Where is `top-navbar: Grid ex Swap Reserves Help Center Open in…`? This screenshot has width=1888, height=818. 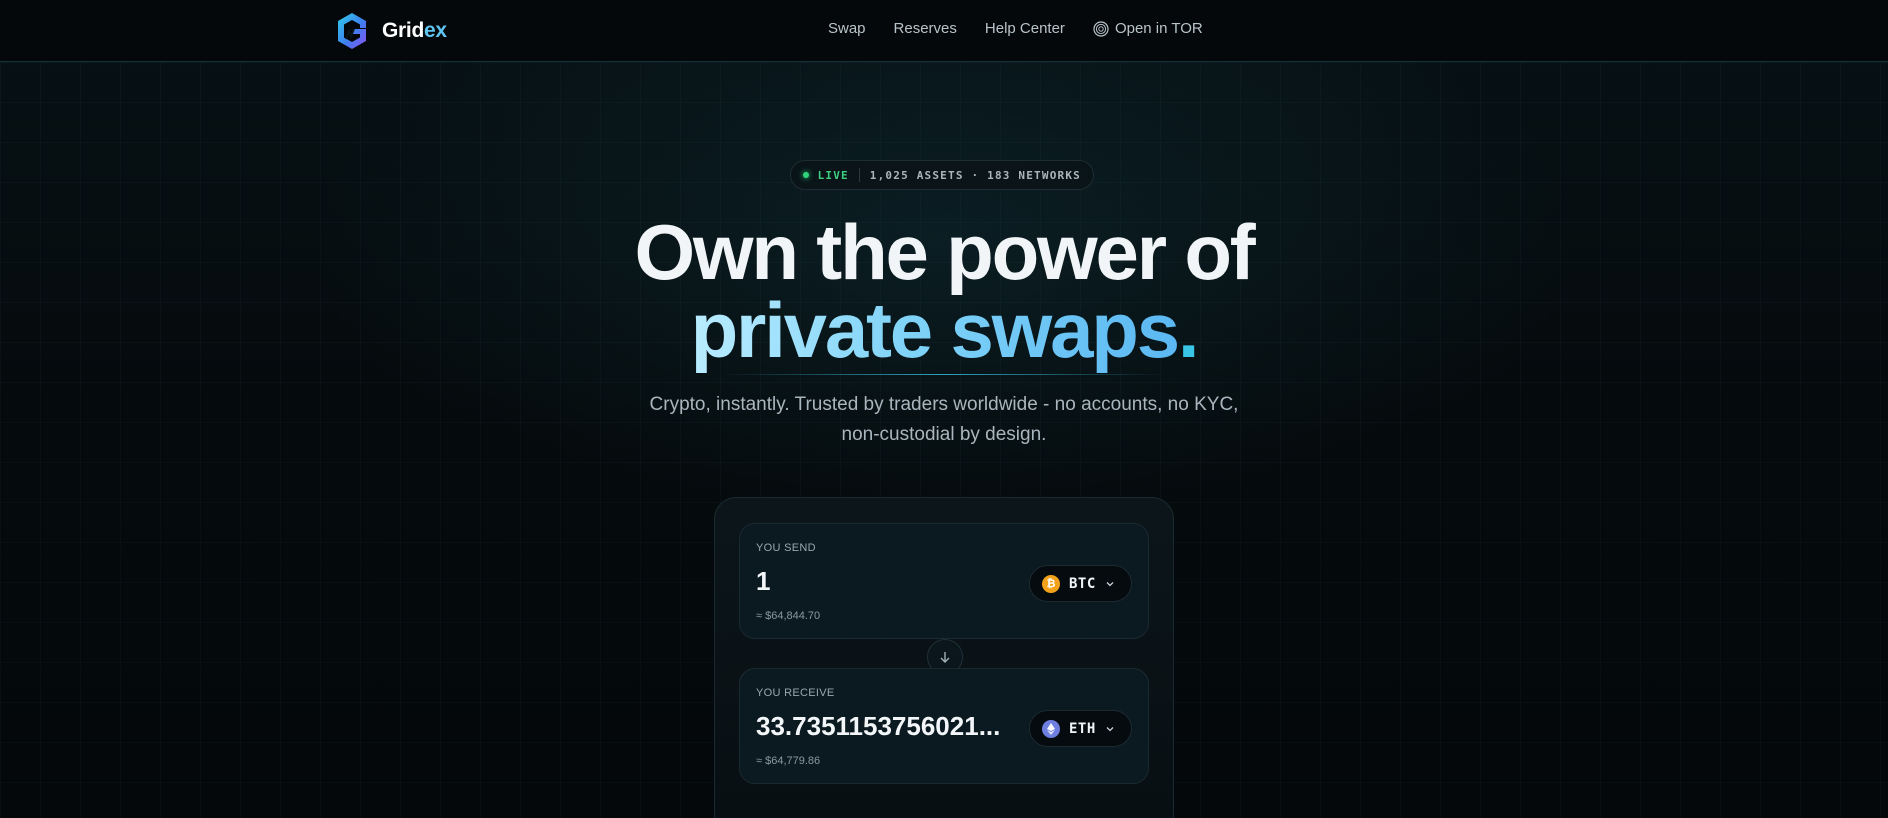
top-navbar: Grid ex Swap Reserves Help Center Open in… is located at coordinates (944, 31).